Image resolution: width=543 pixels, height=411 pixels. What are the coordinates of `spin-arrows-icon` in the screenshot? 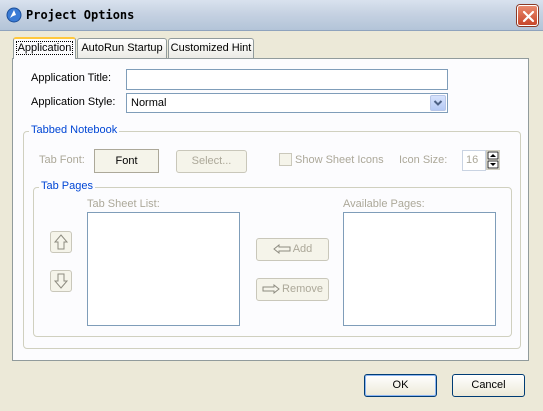 It's located at (493, 160).